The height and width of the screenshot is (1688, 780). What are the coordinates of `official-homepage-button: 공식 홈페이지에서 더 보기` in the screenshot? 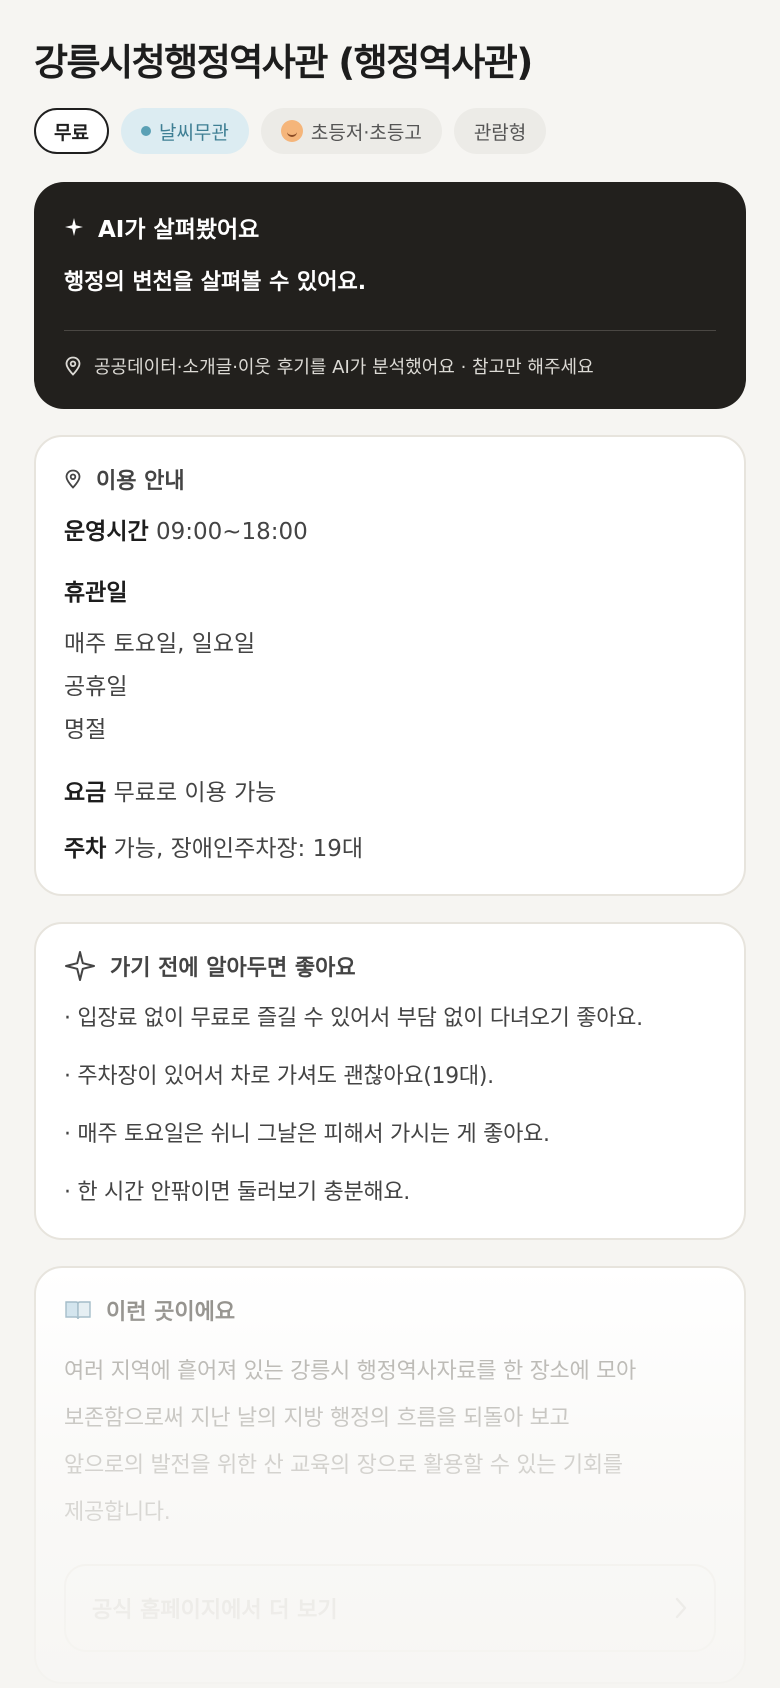 It's located at (390, 1608).